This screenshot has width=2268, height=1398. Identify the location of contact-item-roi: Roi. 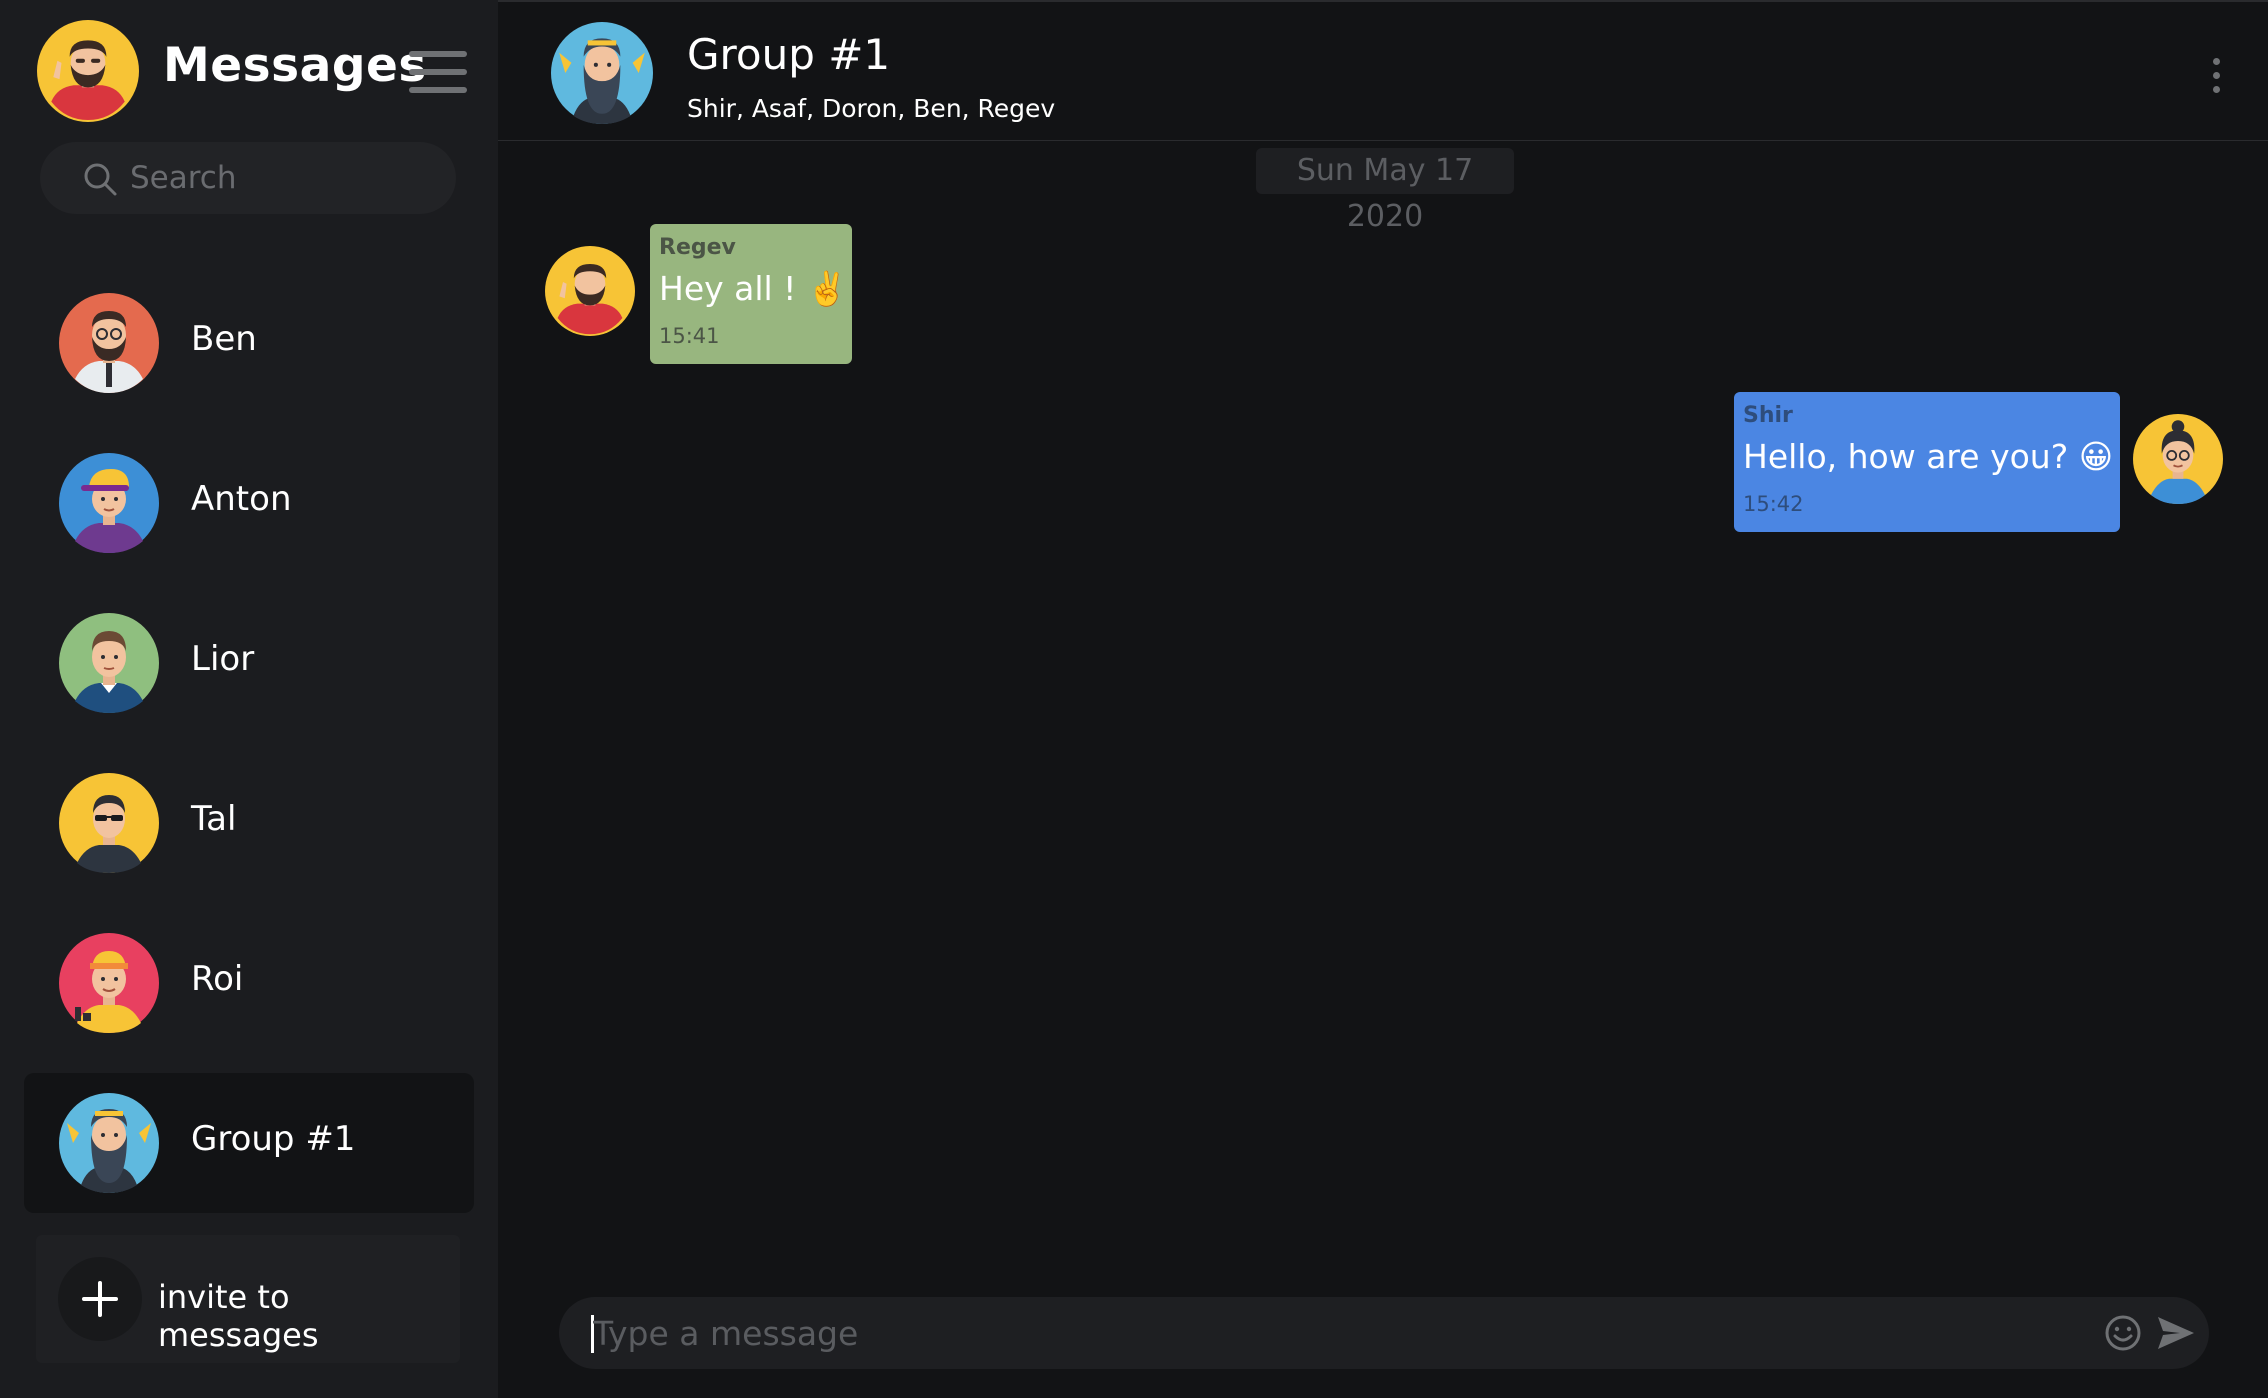
(249, 983).